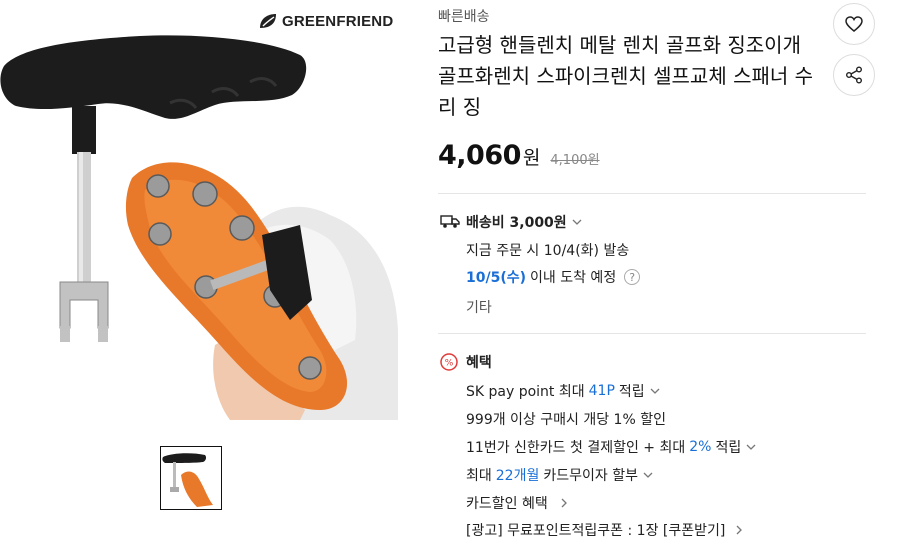  What do you see at coordinates (601, 391) in the screenshot?
I see `sk-pay-amount: 41P` at bounding box center [601, 391].